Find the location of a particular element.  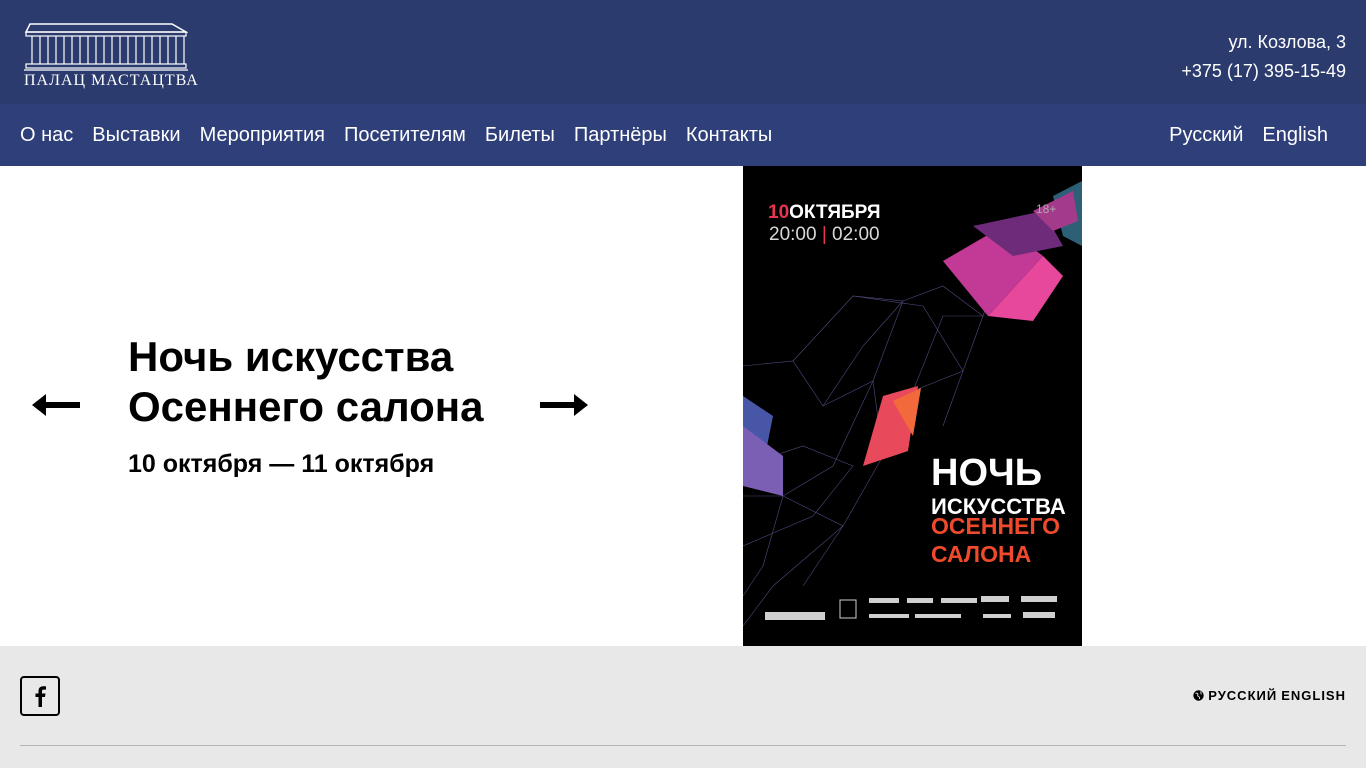

logo-text: ПАЛАЦ МАСТАЦТВА is located at coordinates (111, 80).